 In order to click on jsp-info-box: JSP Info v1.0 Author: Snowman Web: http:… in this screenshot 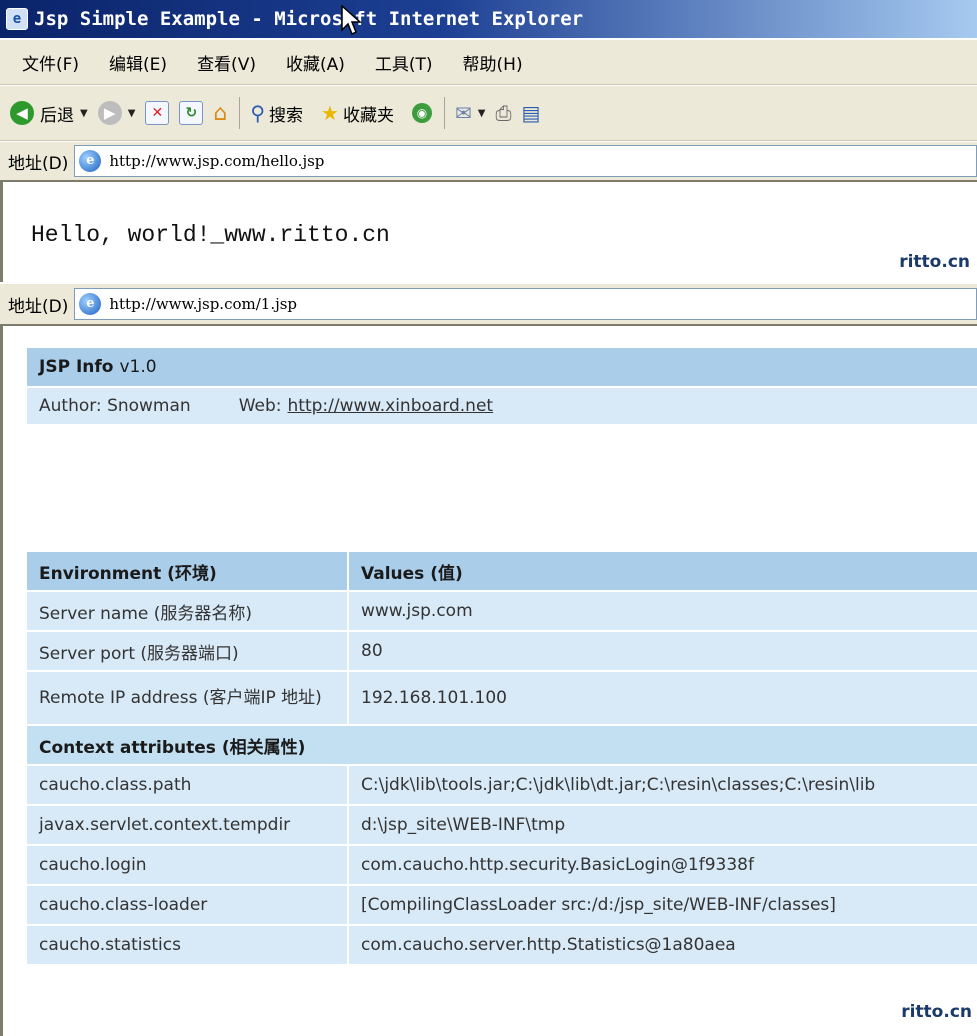, I will do `click(502, 386)`.